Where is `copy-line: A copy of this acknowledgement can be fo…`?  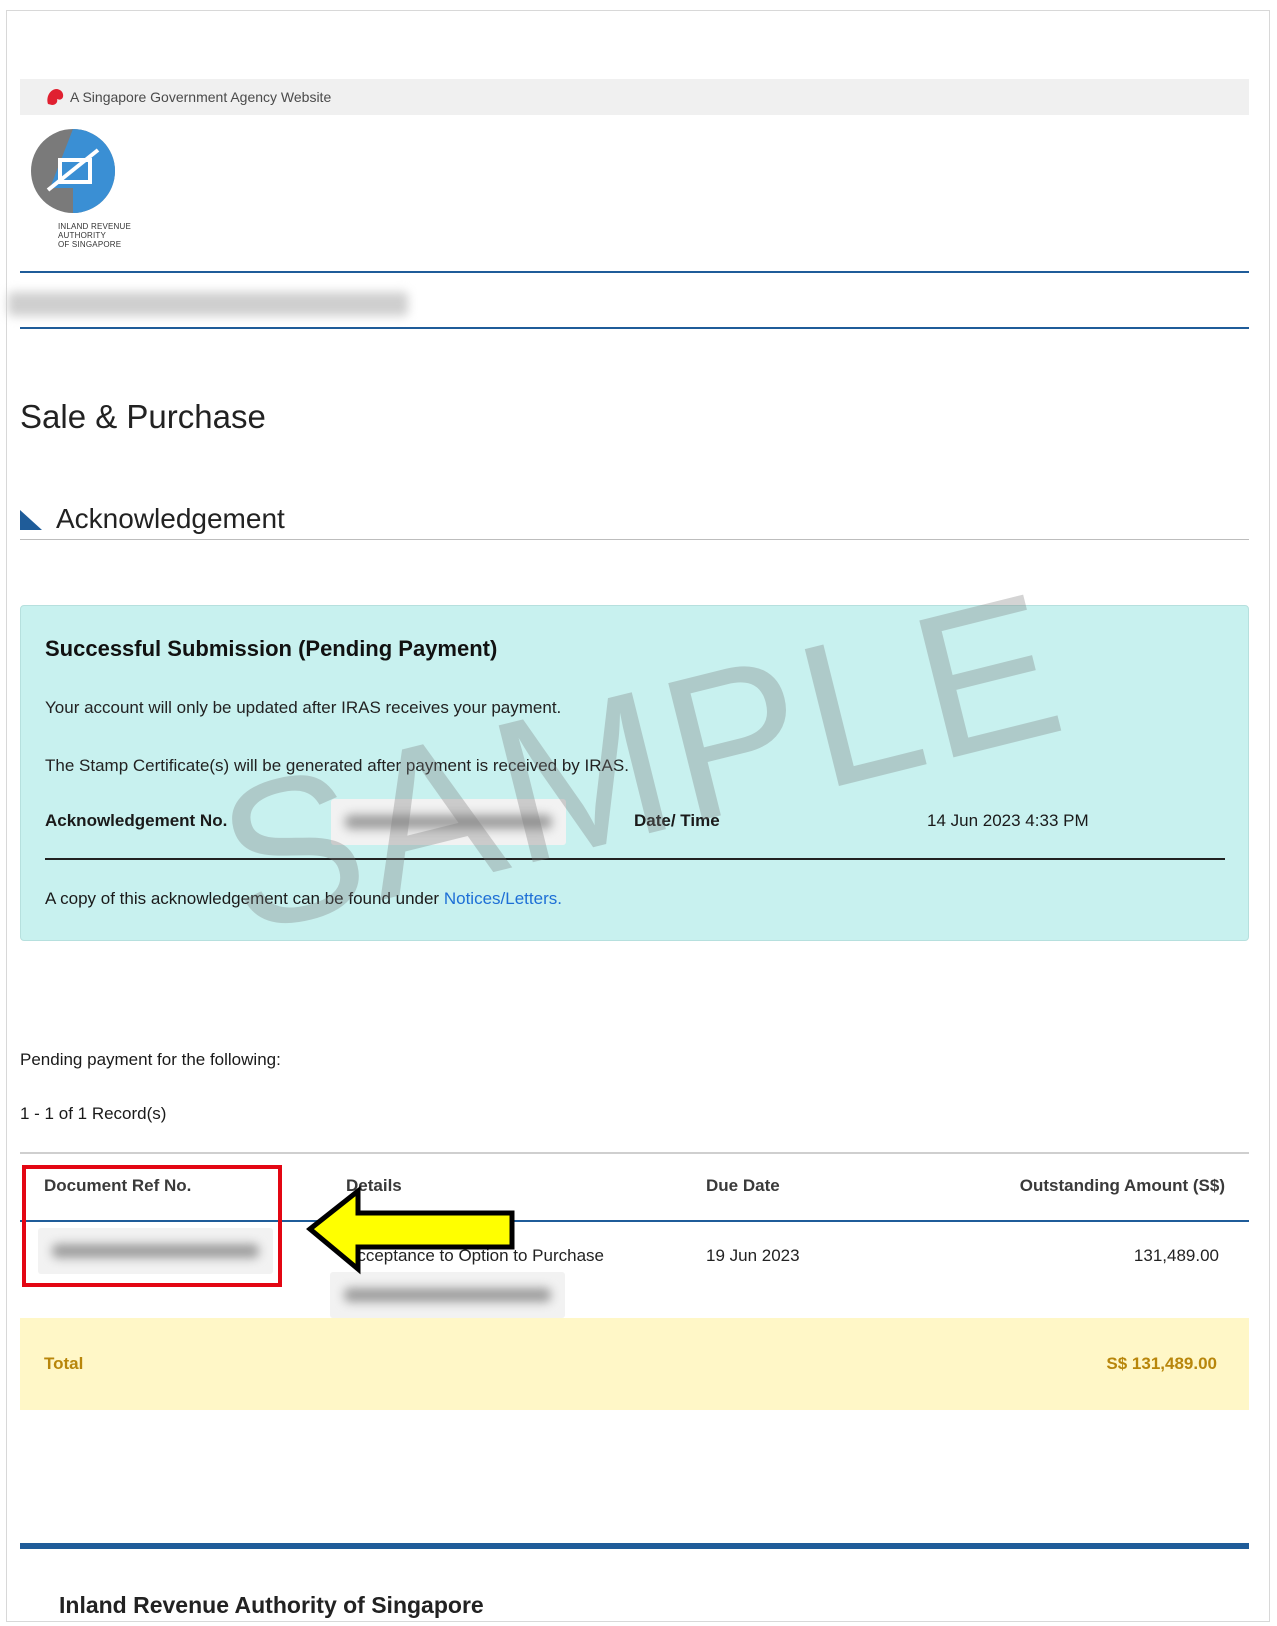 copy-line: A copy of this acknowledgement can be fo… is located at coordinates (303, 899).